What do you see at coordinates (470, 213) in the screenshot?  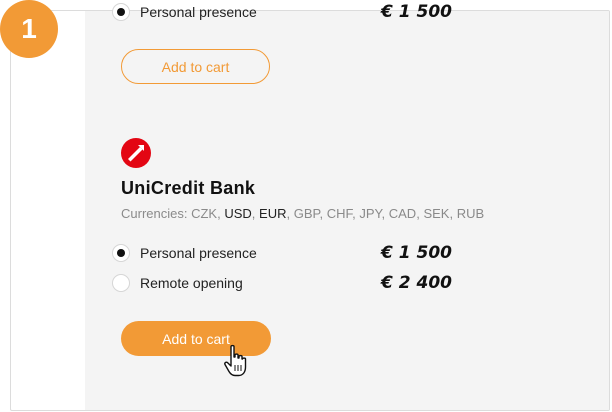 I see `currency-rub: RUB` at bounding box center [470, 213].